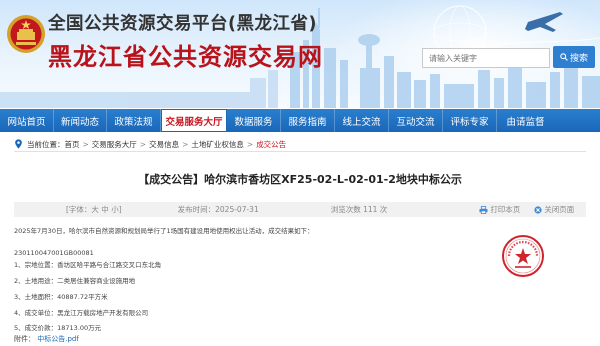 Image resolution: width=600 pixels, height=346 pixels. Describe the element at coordinates (75, 281) in the screenshot. I see `detail-land-use: 2、土地用途：二类居住兼容商业设施用地` at that location.